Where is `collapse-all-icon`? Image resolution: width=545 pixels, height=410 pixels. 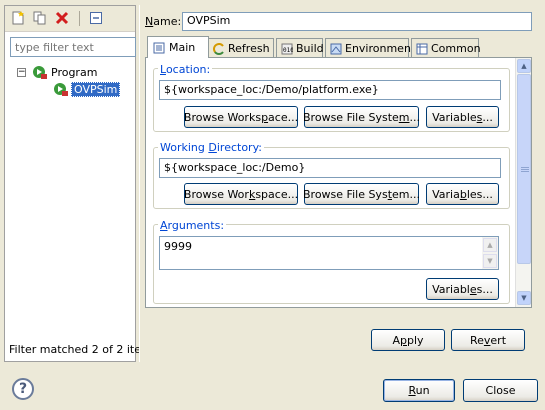
collapse-all-icon is located at coordinates (96, 18).